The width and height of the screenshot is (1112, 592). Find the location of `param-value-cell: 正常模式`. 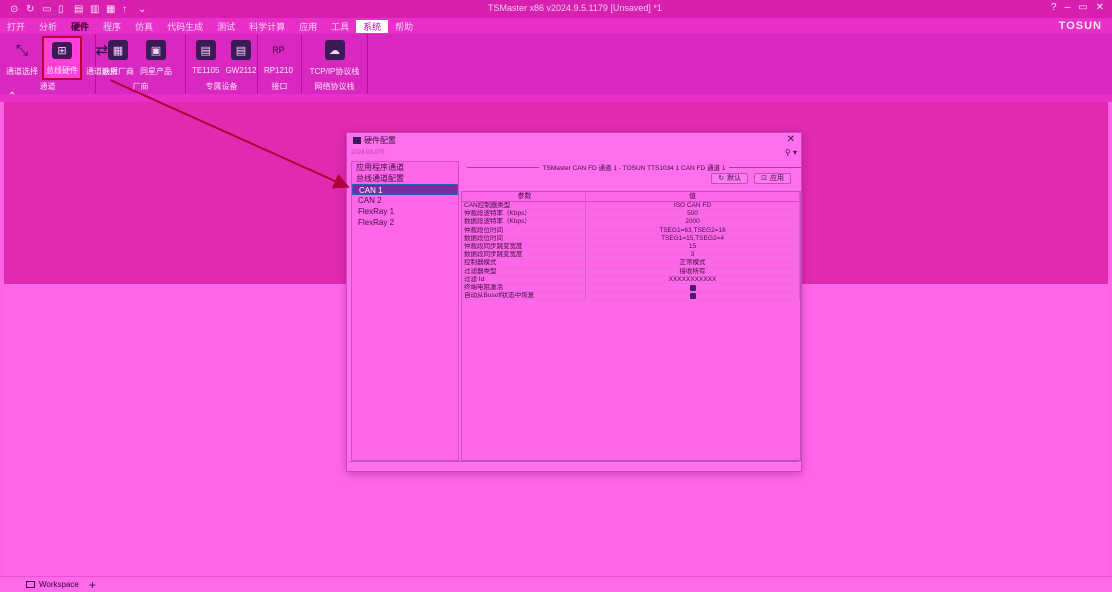

param-value-cell: 正常模式 is located at coordinates (693, 263).